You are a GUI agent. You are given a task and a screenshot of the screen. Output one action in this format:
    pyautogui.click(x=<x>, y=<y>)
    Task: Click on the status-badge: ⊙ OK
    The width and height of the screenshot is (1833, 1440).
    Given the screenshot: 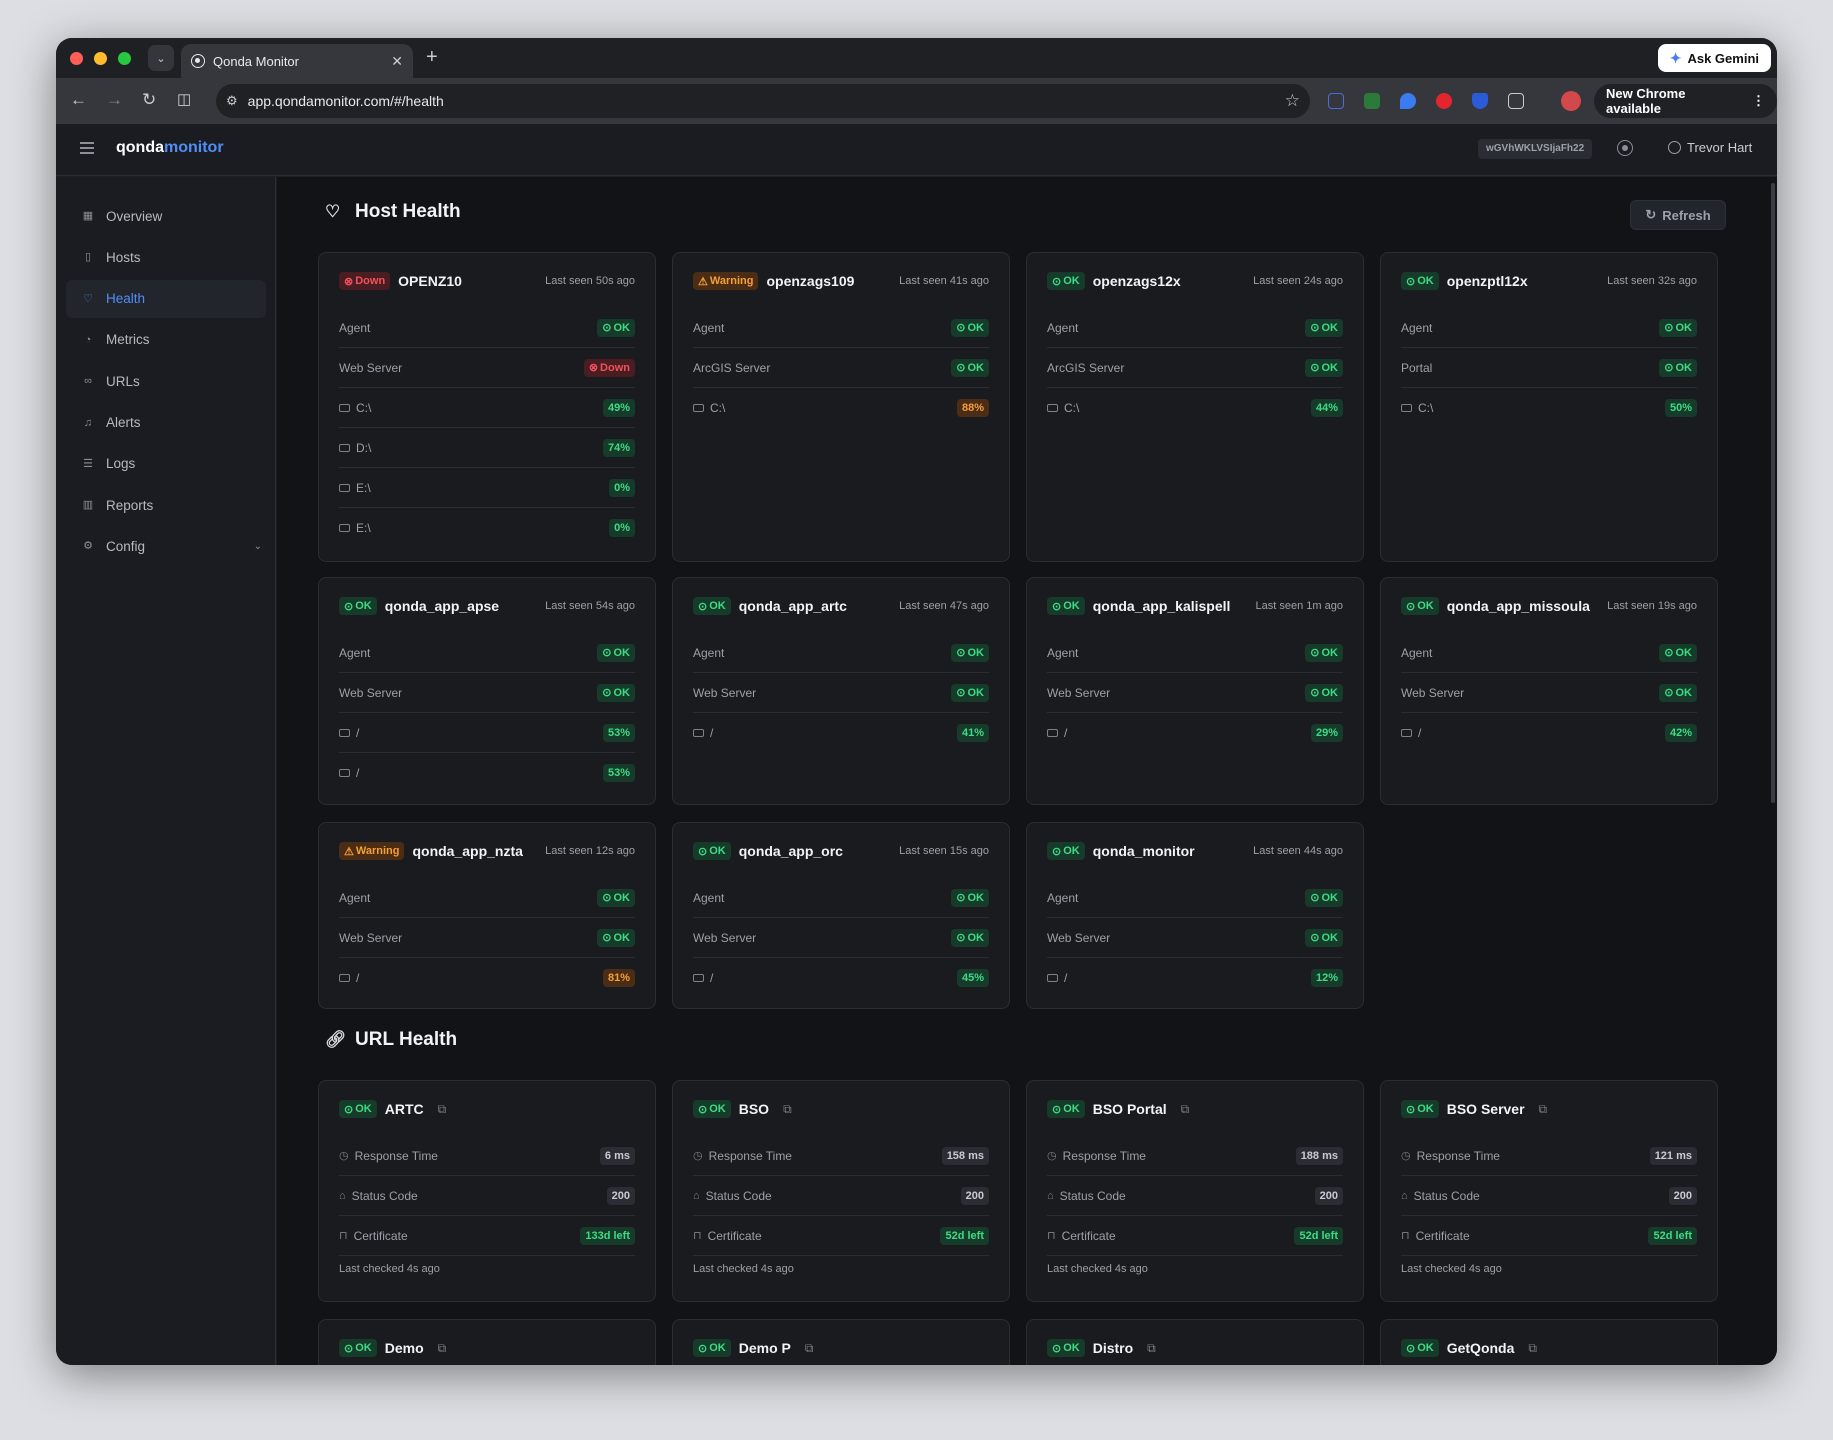 What is the action you would take?
    pyautogui.click(x=1066, y=1109)
    